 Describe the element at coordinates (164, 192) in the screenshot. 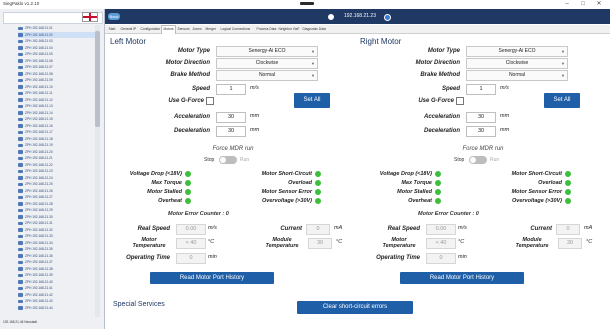

I see `motor-stalled-label: Motor Stalled` at that location.